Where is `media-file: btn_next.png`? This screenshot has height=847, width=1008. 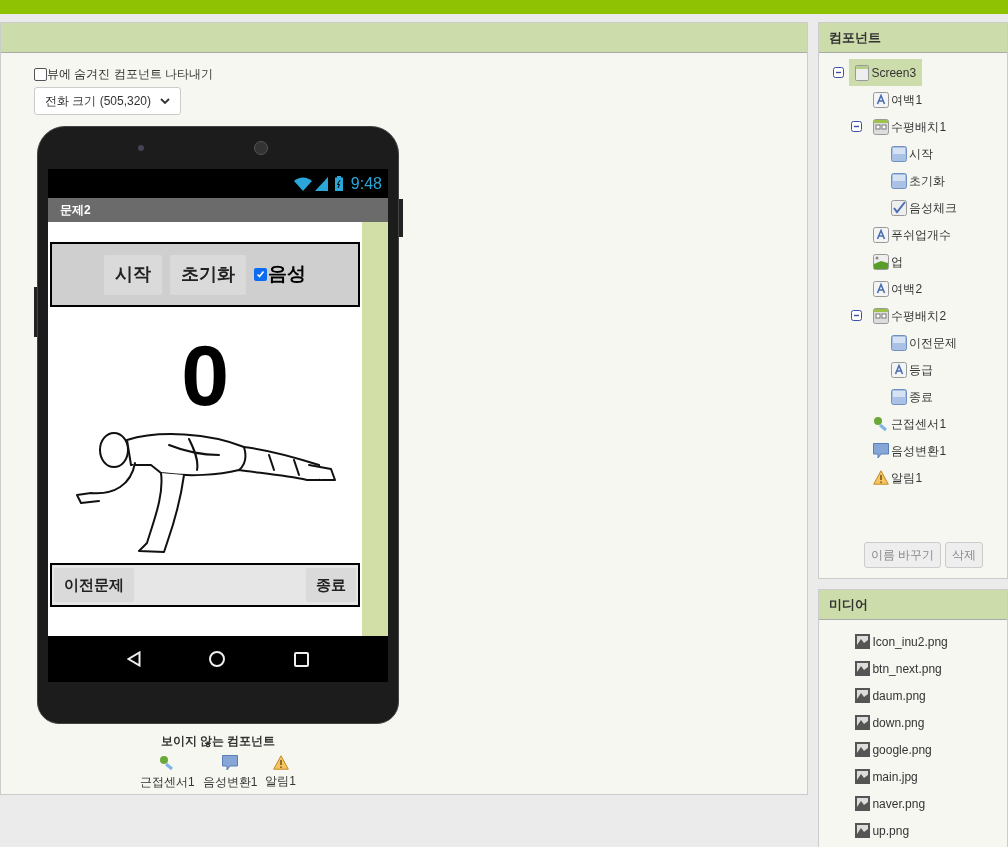
media-file: btn_next.png is located at coordinates (931, 668).